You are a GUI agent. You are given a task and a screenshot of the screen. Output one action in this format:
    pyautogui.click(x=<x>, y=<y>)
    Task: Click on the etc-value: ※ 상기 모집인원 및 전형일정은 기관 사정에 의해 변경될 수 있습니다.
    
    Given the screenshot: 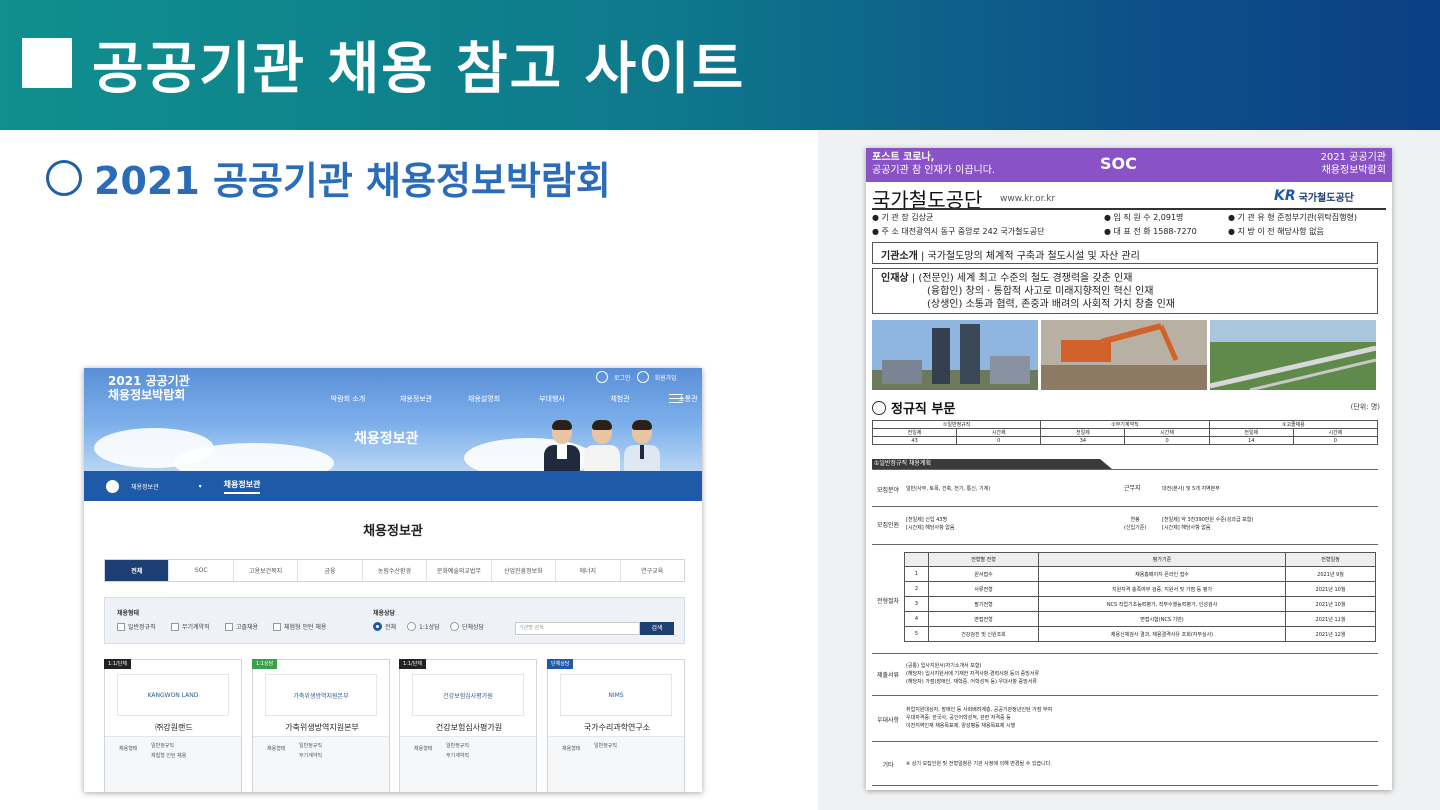 What is the action you would take?
    pyautogui.click(x=979, y=764)
    